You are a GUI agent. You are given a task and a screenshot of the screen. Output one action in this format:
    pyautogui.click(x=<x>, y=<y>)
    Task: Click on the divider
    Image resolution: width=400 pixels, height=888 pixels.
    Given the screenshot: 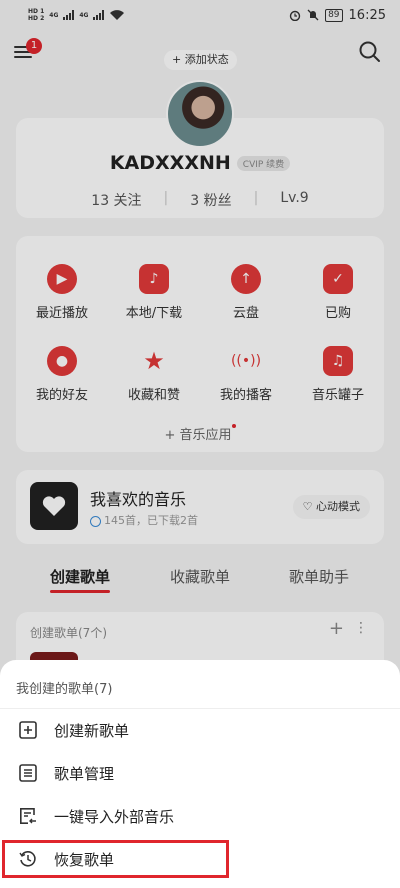 What is the action you would take?
    pyautogui.click(x=200, y=708)
    